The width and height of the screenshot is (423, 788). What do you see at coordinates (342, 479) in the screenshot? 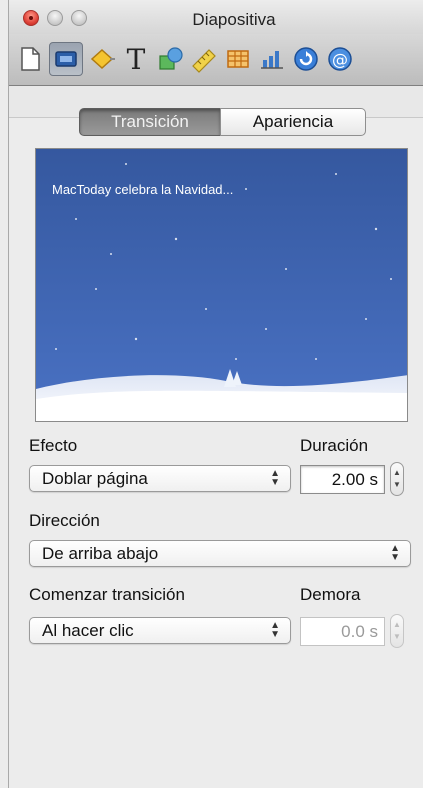
I see `duration-field: 2.00 s` at bounding box center [342, 479].